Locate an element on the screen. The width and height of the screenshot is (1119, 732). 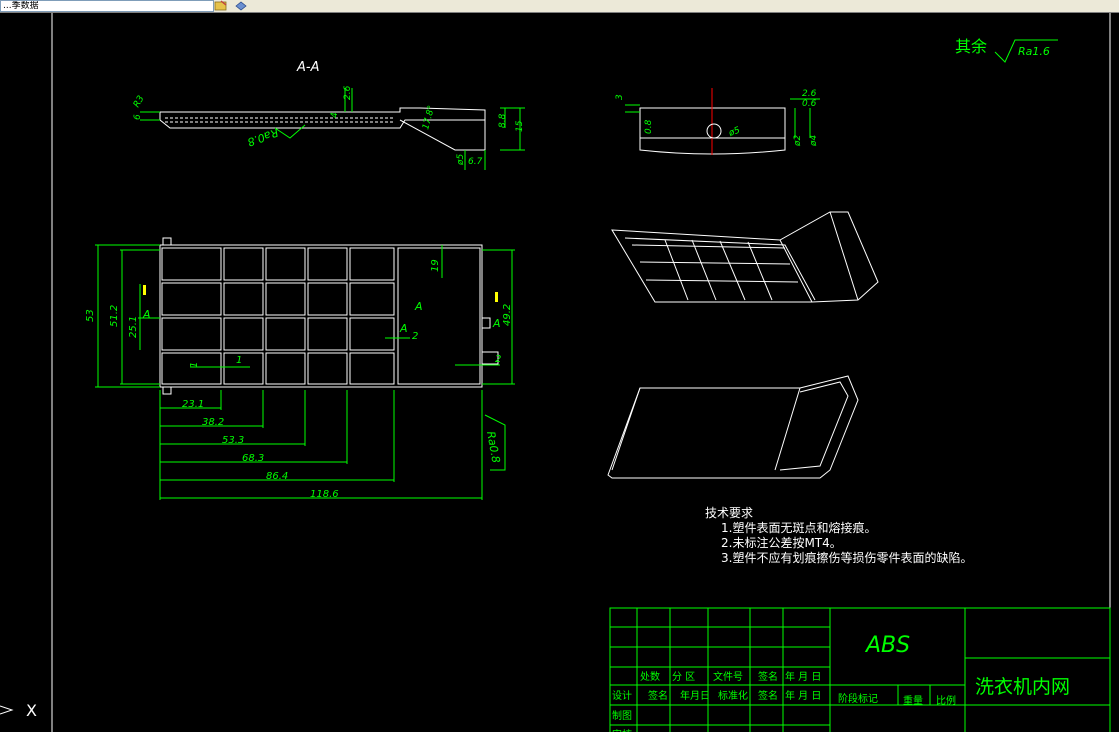
section-dim: 6.7 is located at coordinates (475, 162).